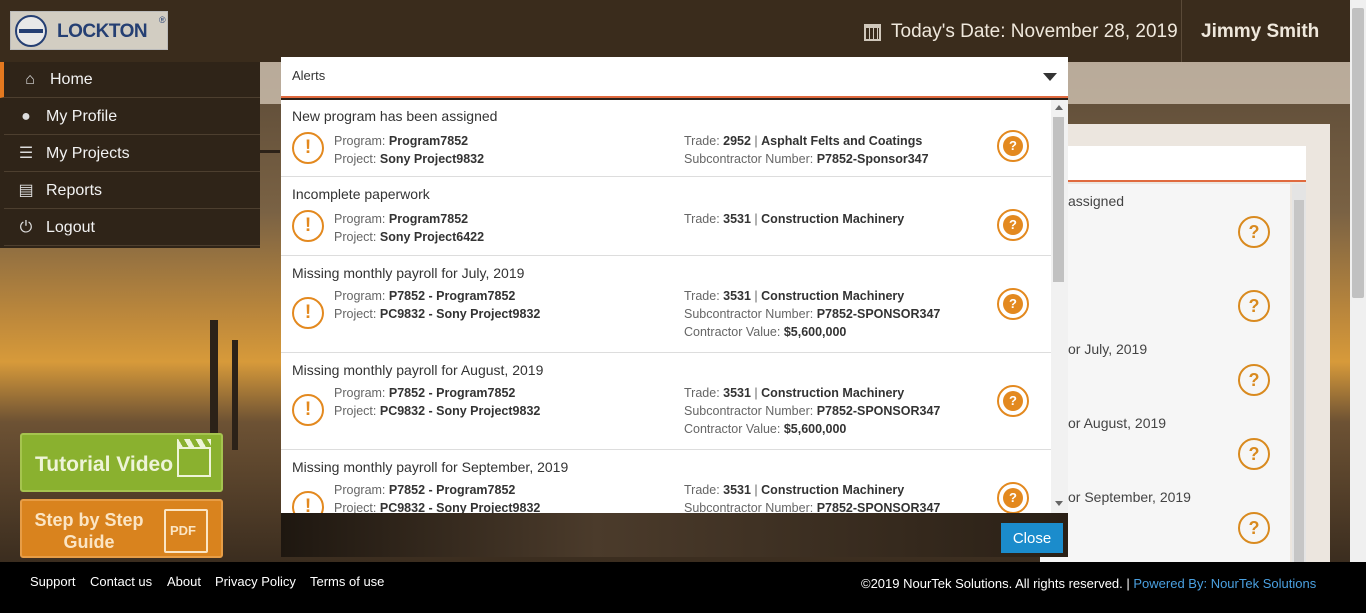 Image resolution: width=1366 pixels, height=613 pixels. Describe the element at coordinates (872, 32) in the screenshot. I see `calendar-icon` at that location.